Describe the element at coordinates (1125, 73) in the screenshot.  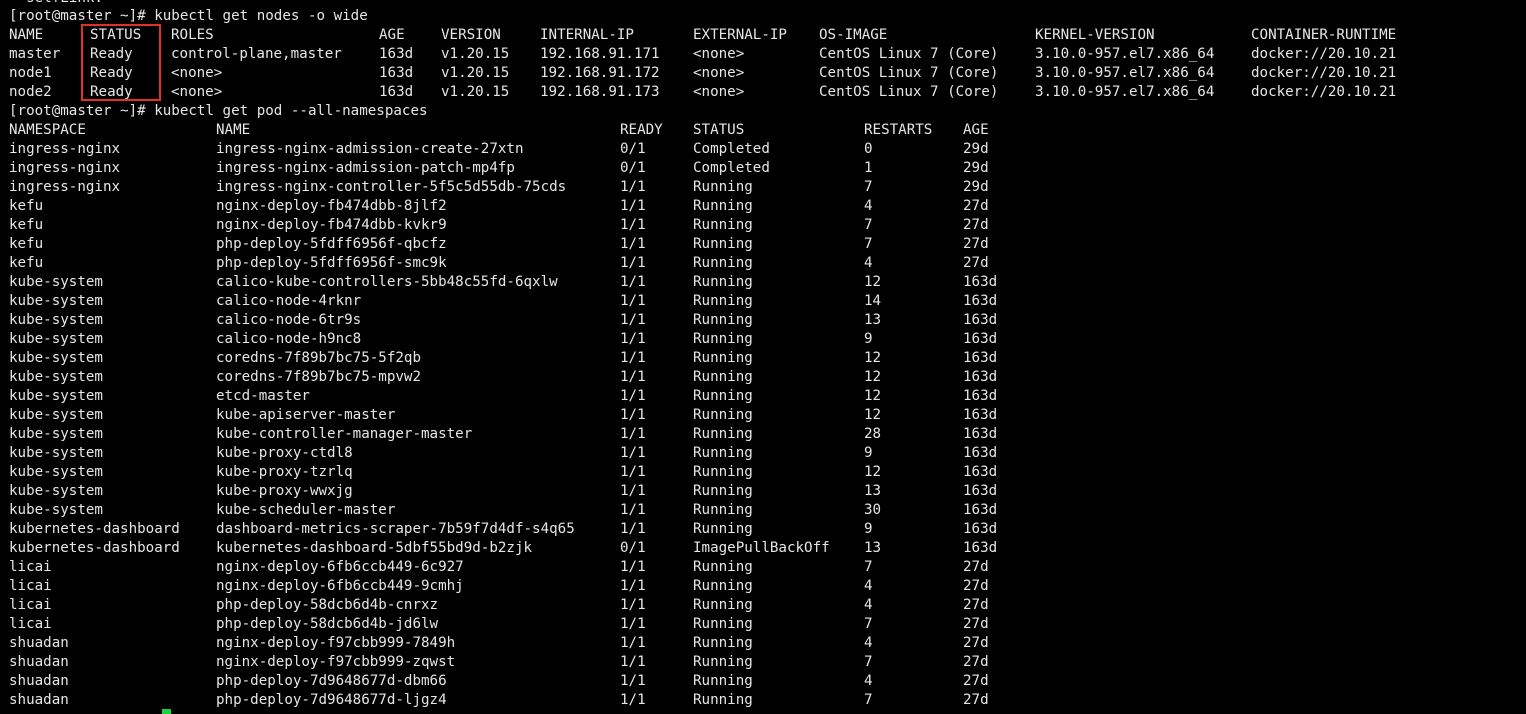
I see `node-kernel-version-cell: 3.10.0-957.el7.x86_64` at that location.